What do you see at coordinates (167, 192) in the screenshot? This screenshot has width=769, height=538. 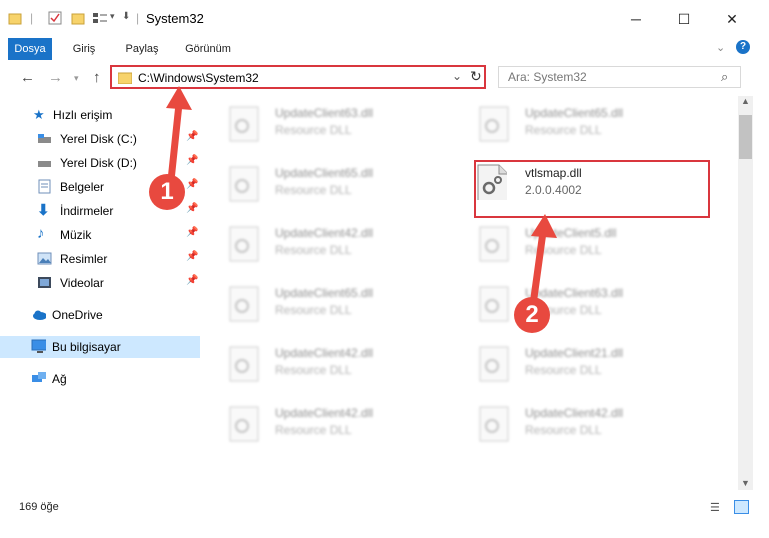 I see `step-badge-1: 1` at bounding box center [167, 192].